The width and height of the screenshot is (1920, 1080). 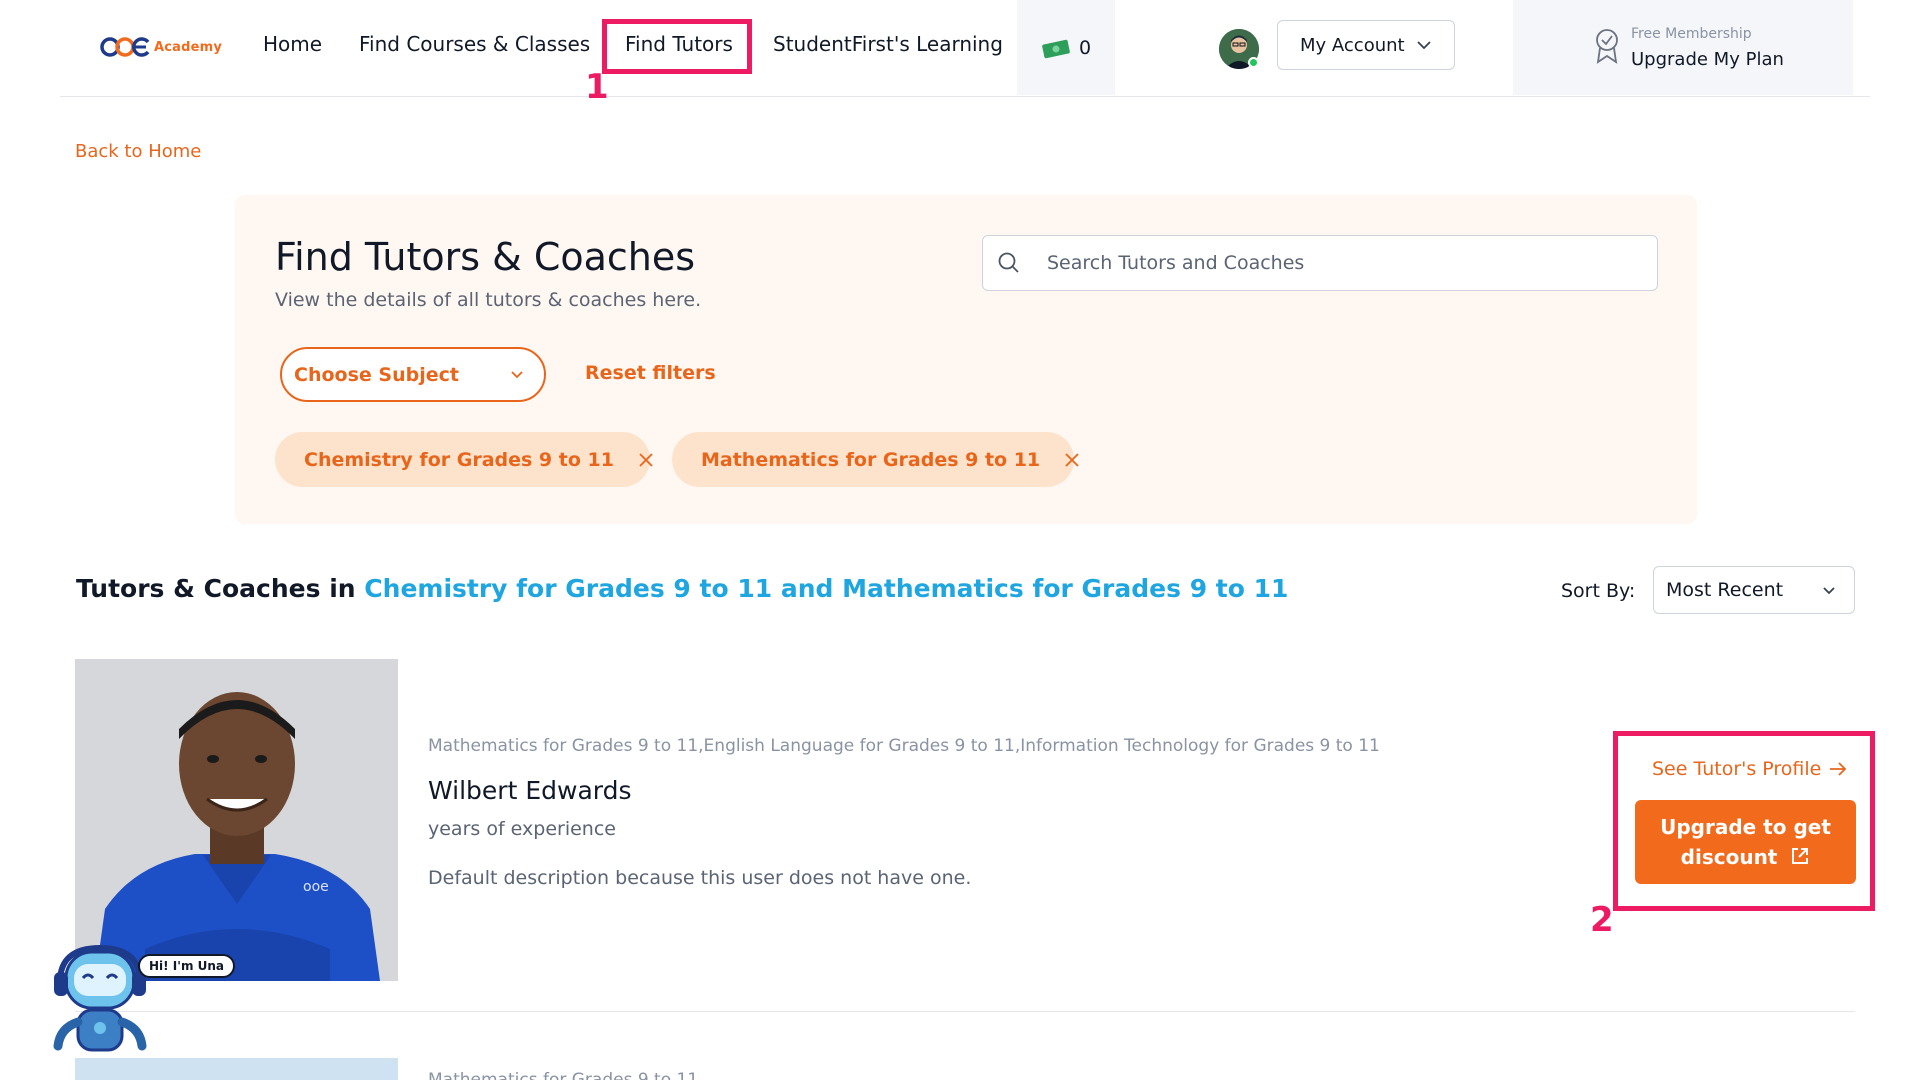 What do you see at coordinates (459, 459) in the screenshot?
I see `filter-chip-label: Chemistry for Grades 9 to 11` at bounding box center [459, 459].